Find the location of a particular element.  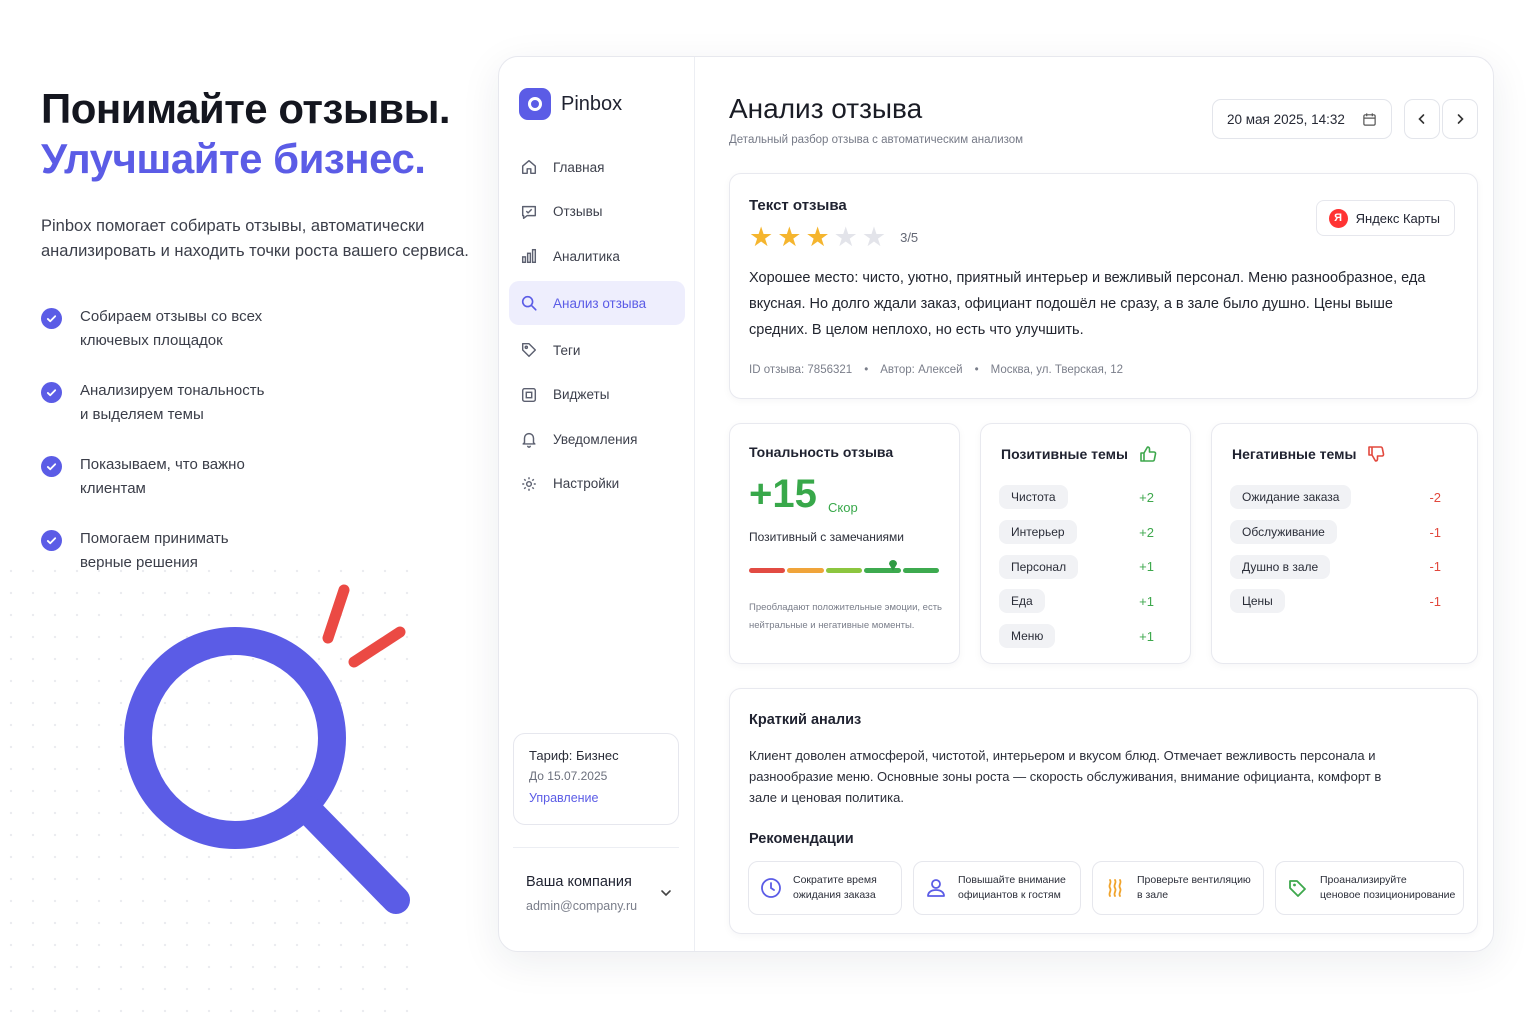

sidebar-item-label: Анализ отзыва is located at coordinates (600, 303).